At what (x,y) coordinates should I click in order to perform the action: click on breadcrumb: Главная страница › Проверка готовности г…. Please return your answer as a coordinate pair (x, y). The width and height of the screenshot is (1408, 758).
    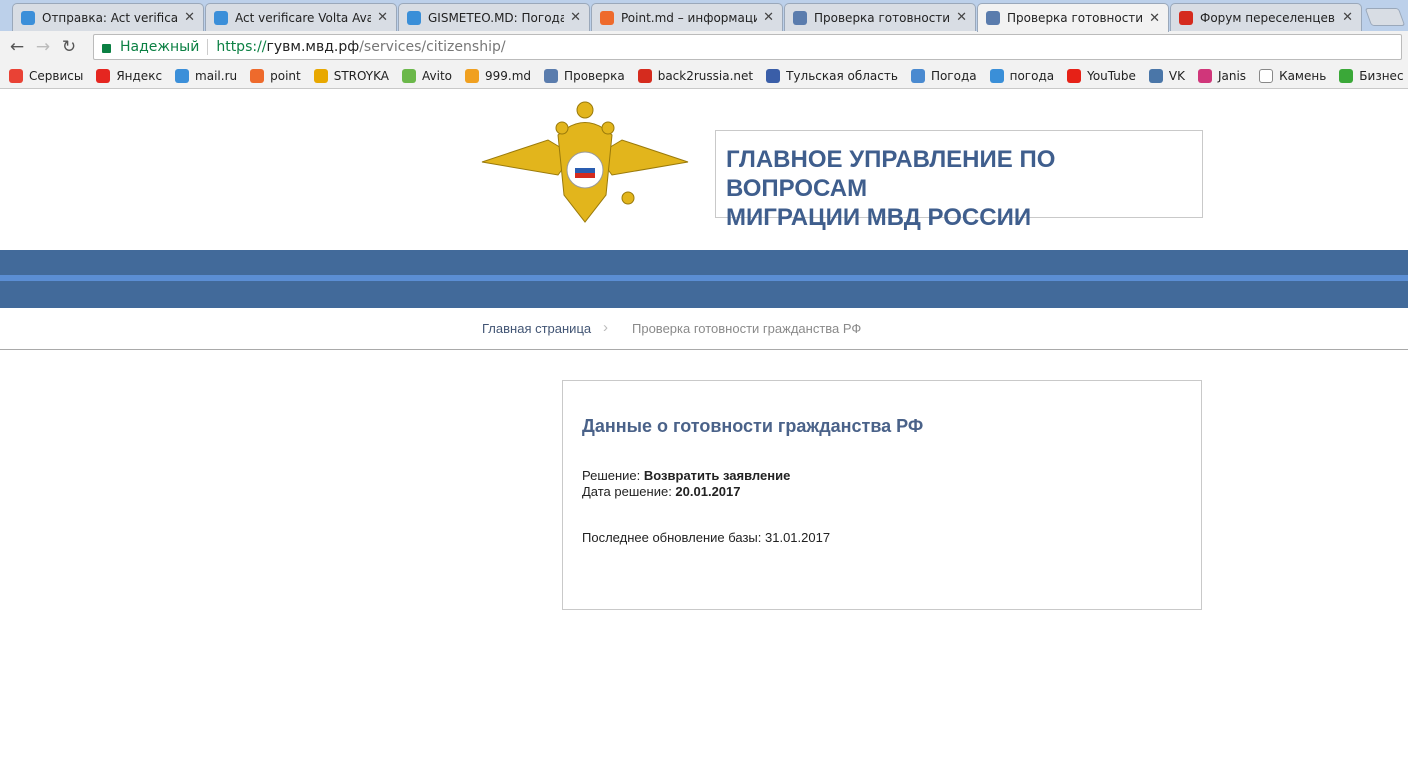
    Looking at the image, I should click on (704, 329).